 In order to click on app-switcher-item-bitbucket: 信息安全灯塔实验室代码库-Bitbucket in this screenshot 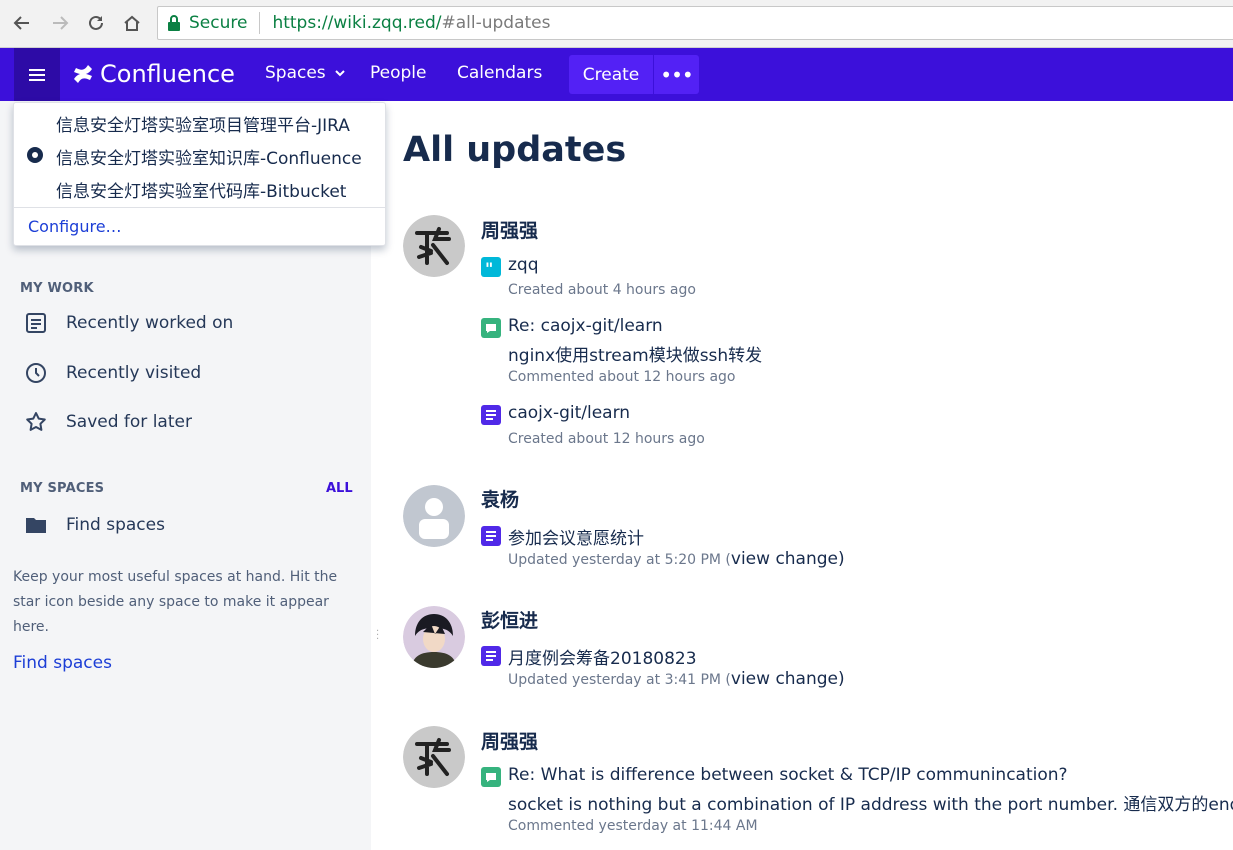, I will do `click(201, 189)`.